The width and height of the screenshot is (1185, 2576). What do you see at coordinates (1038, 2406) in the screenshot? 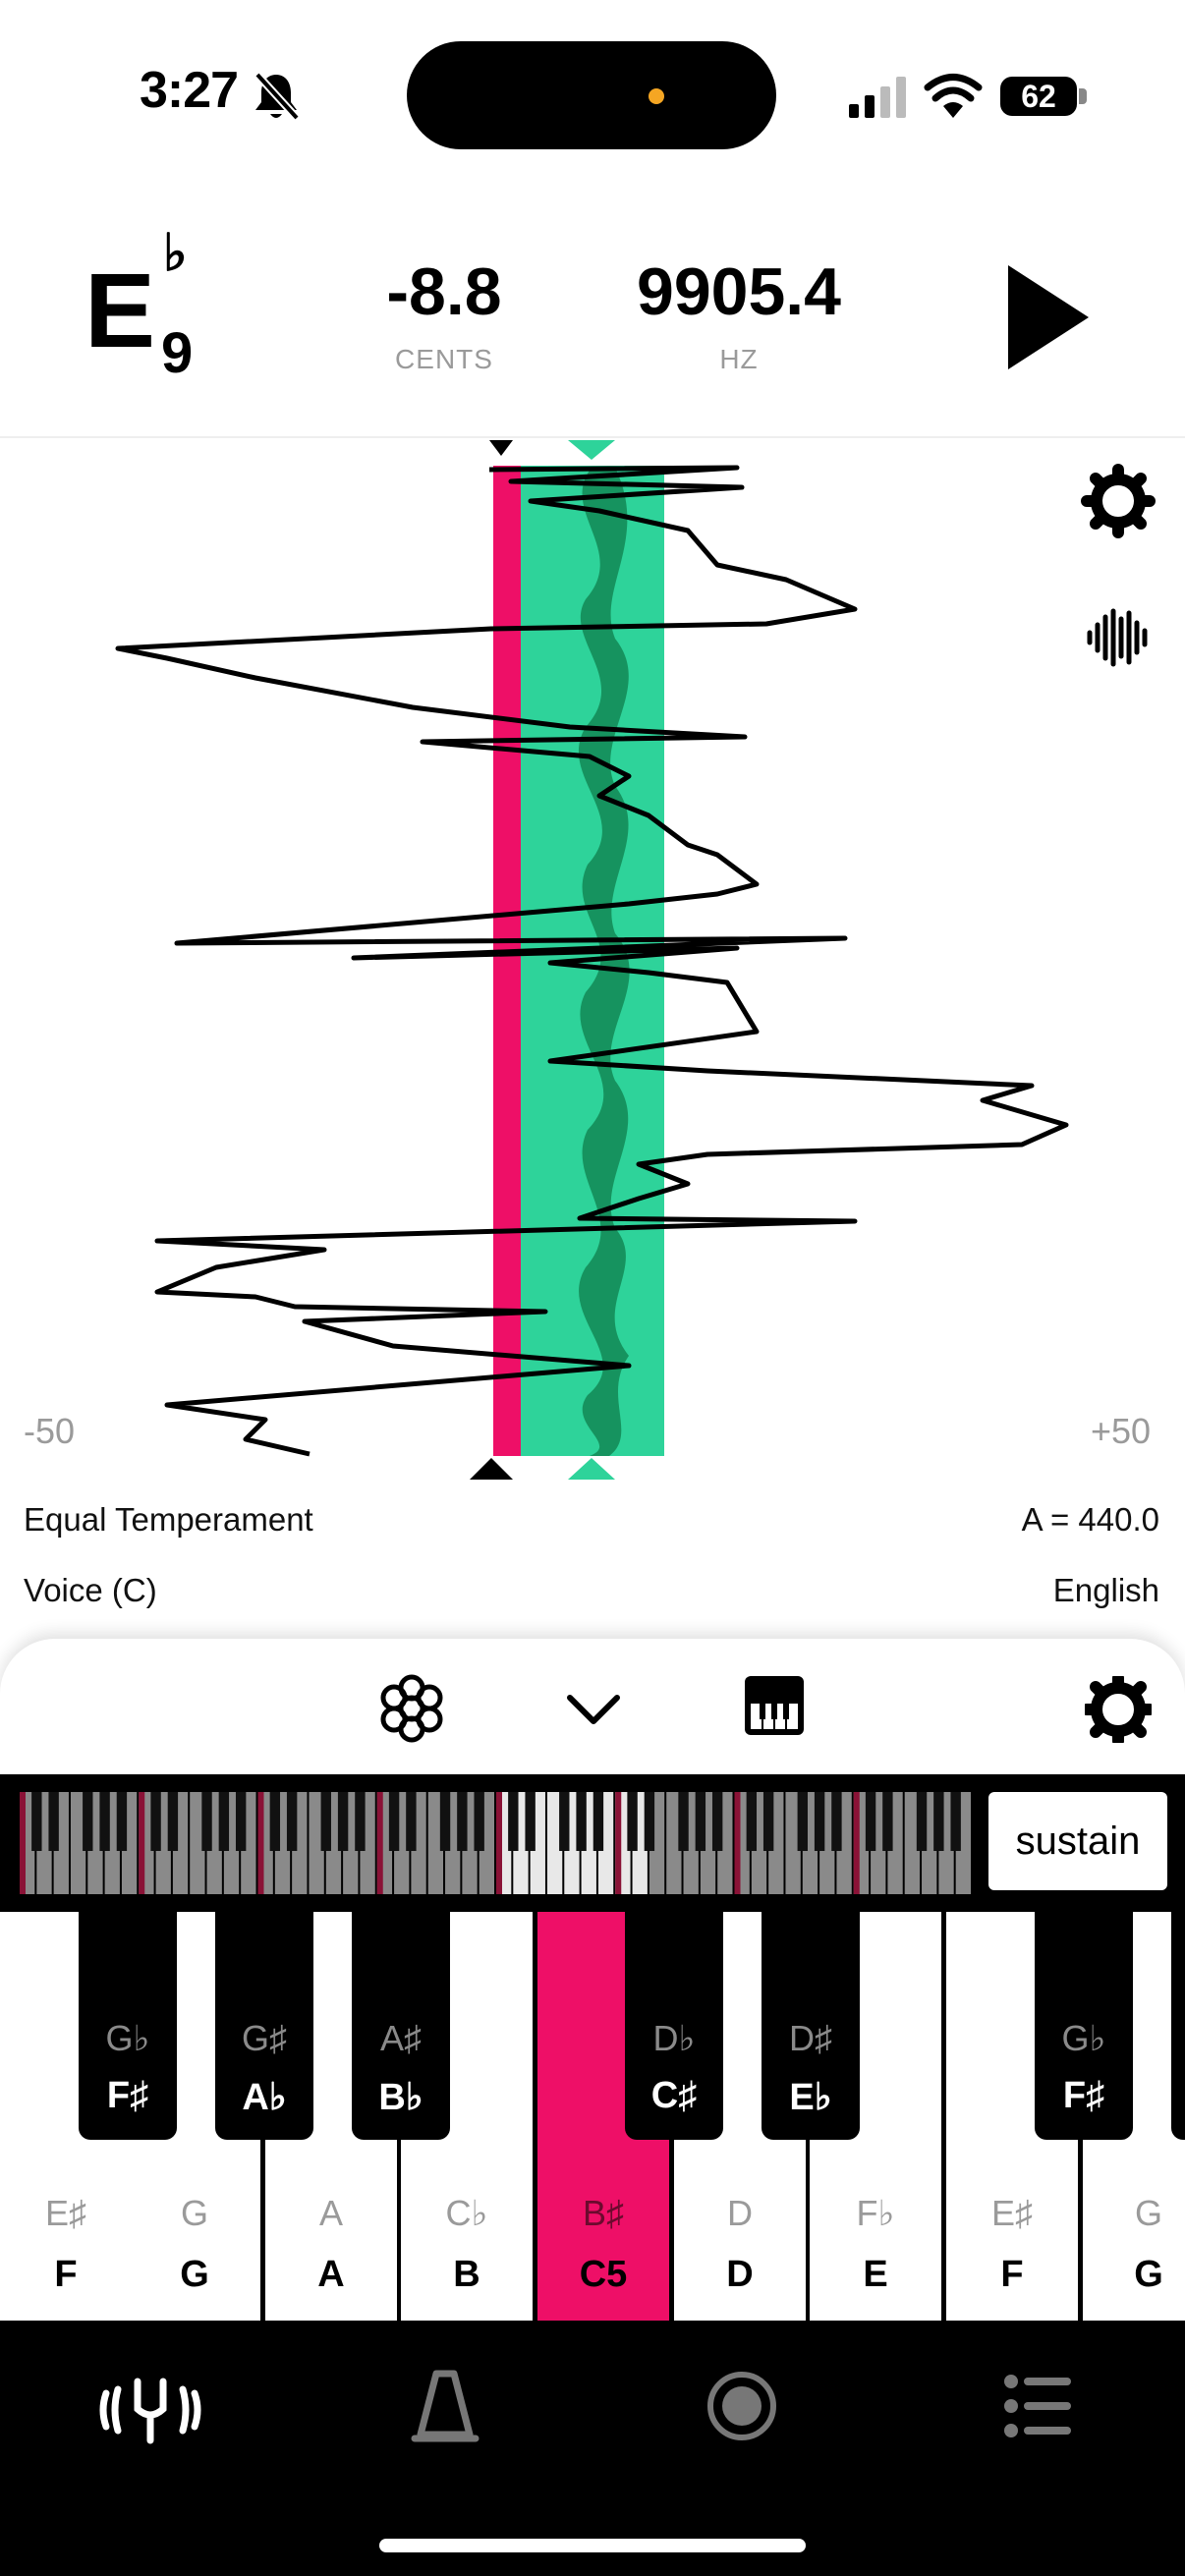
I see `list-tab-icon` at bounding box center [1038, 2406].